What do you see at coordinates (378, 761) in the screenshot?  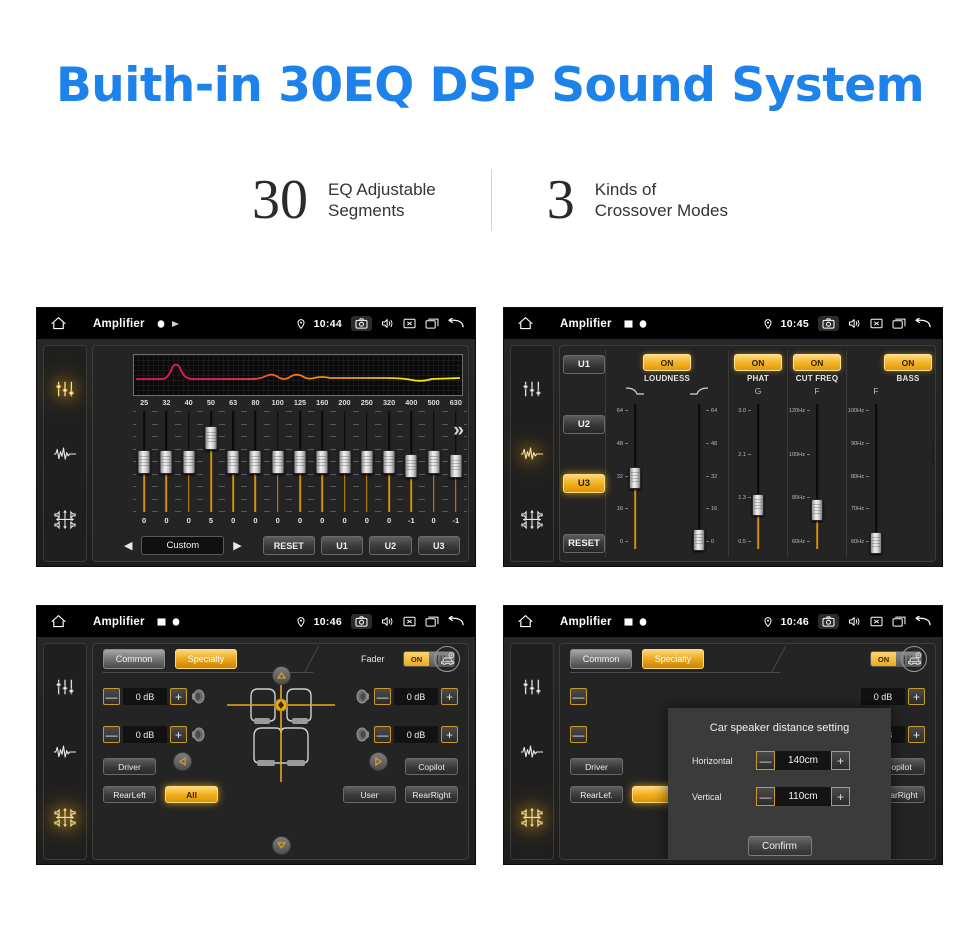 I see `nav-right-icon` at bounding box center [378, 761].